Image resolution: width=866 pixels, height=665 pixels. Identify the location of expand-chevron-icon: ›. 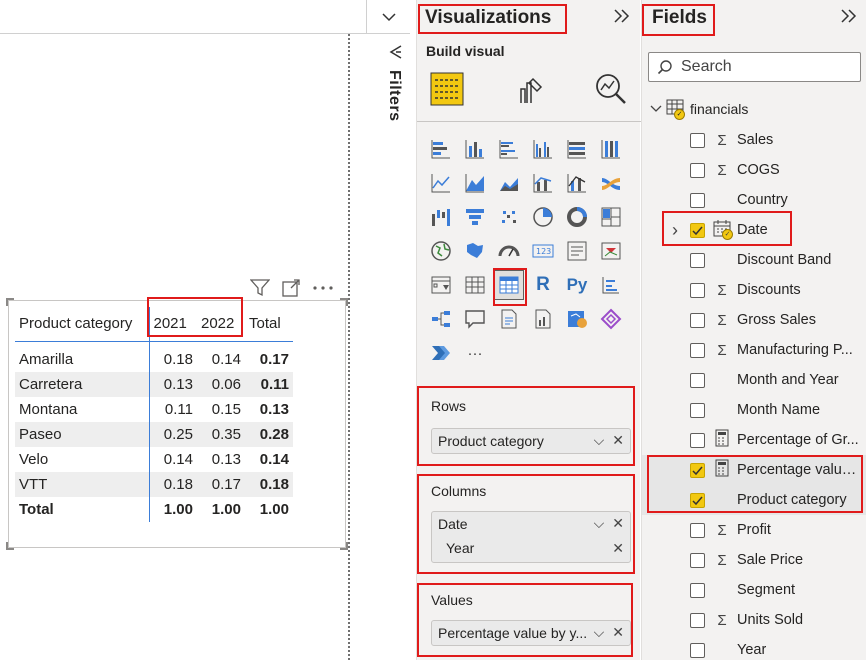
(675, 230).